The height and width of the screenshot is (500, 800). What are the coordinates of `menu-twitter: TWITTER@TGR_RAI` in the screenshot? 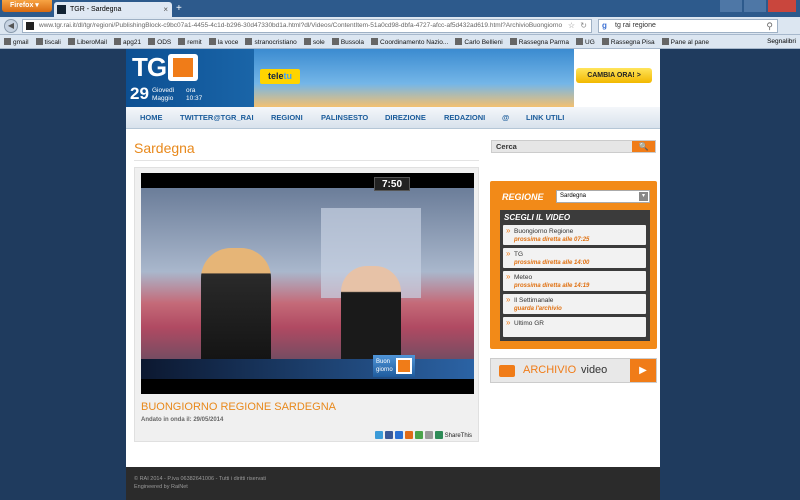 It's located at (217, 118).